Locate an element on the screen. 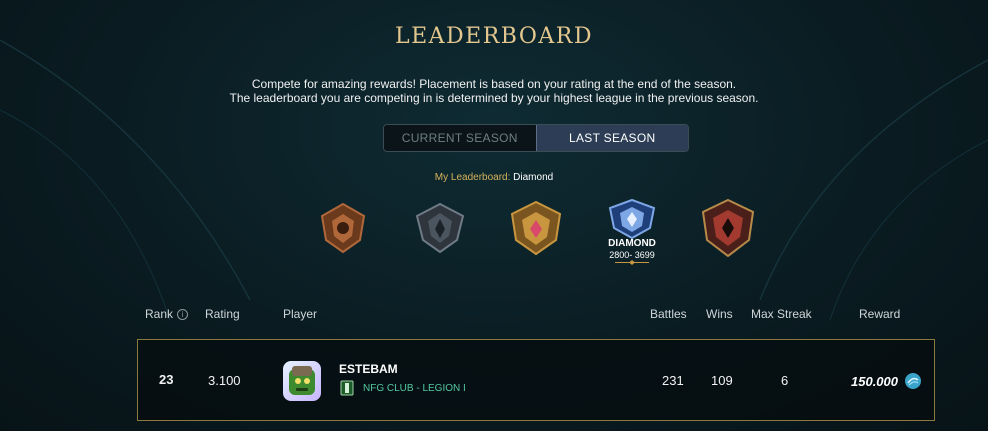  column-reward: Reward is located at coordinates (880, 314).